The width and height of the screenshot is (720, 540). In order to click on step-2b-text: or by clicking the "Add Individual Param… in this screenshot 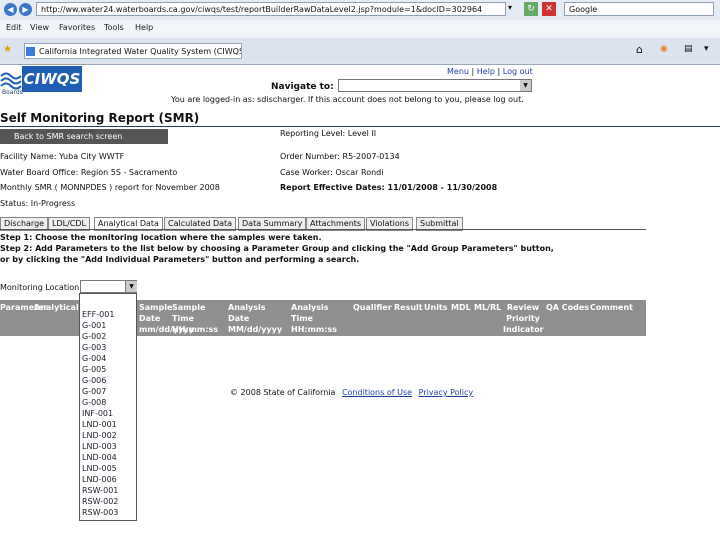, I will do `click(180, 259)`.